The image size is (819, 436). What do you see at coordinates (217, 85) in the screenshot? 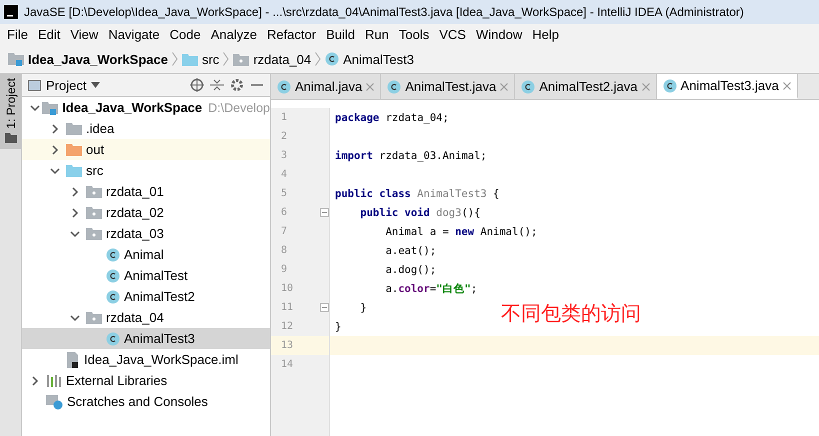
I see `collapse-icon` at bounding box center [217, 85].